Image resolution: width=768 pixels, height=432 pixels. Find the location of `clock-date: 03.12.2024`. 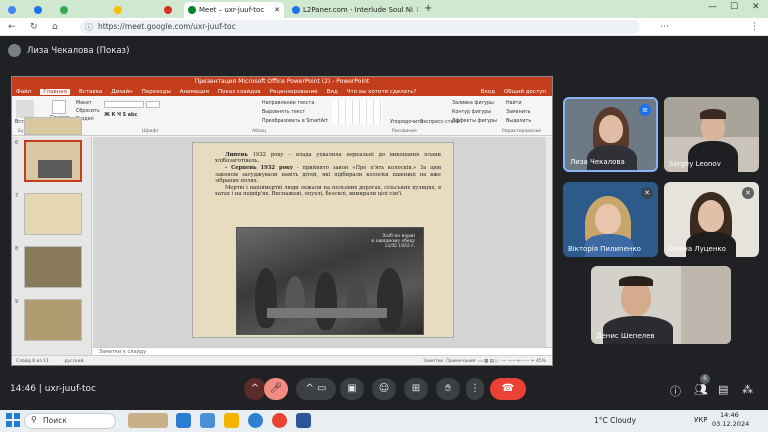

clock-date: 03.12.2024 is located at coordinates (730, 424).